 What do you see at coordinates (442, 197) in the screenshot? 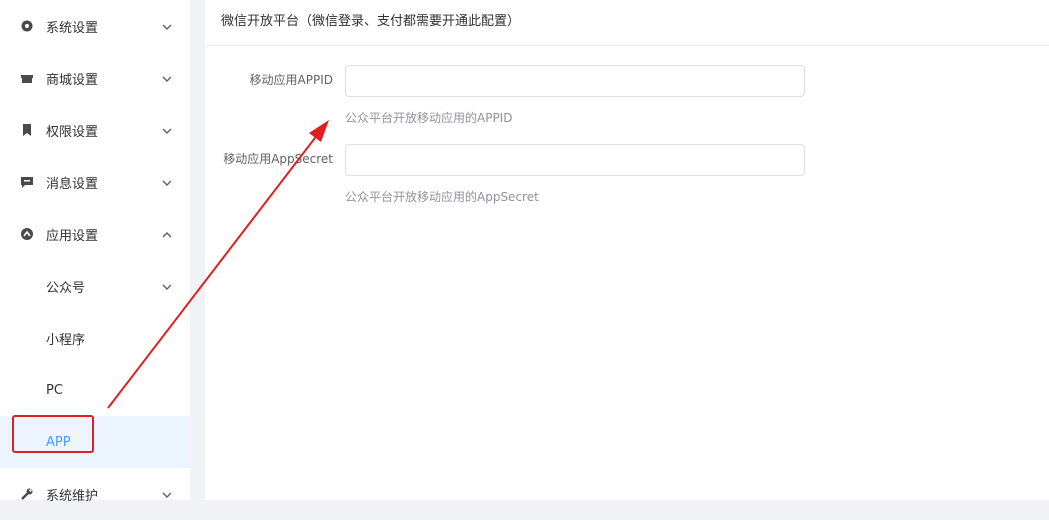
I see `appsecret-hint: 公众平台开放移动应用的AppSecret` at bounding box center [442, 197].